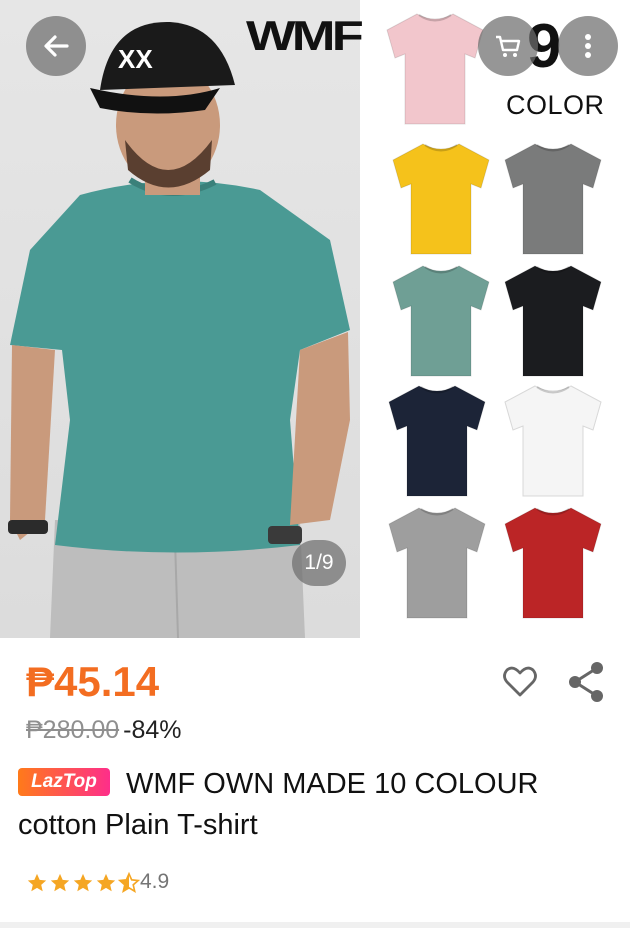 The image size is (630, 928). I want to click on back-button, so click(56, 46).